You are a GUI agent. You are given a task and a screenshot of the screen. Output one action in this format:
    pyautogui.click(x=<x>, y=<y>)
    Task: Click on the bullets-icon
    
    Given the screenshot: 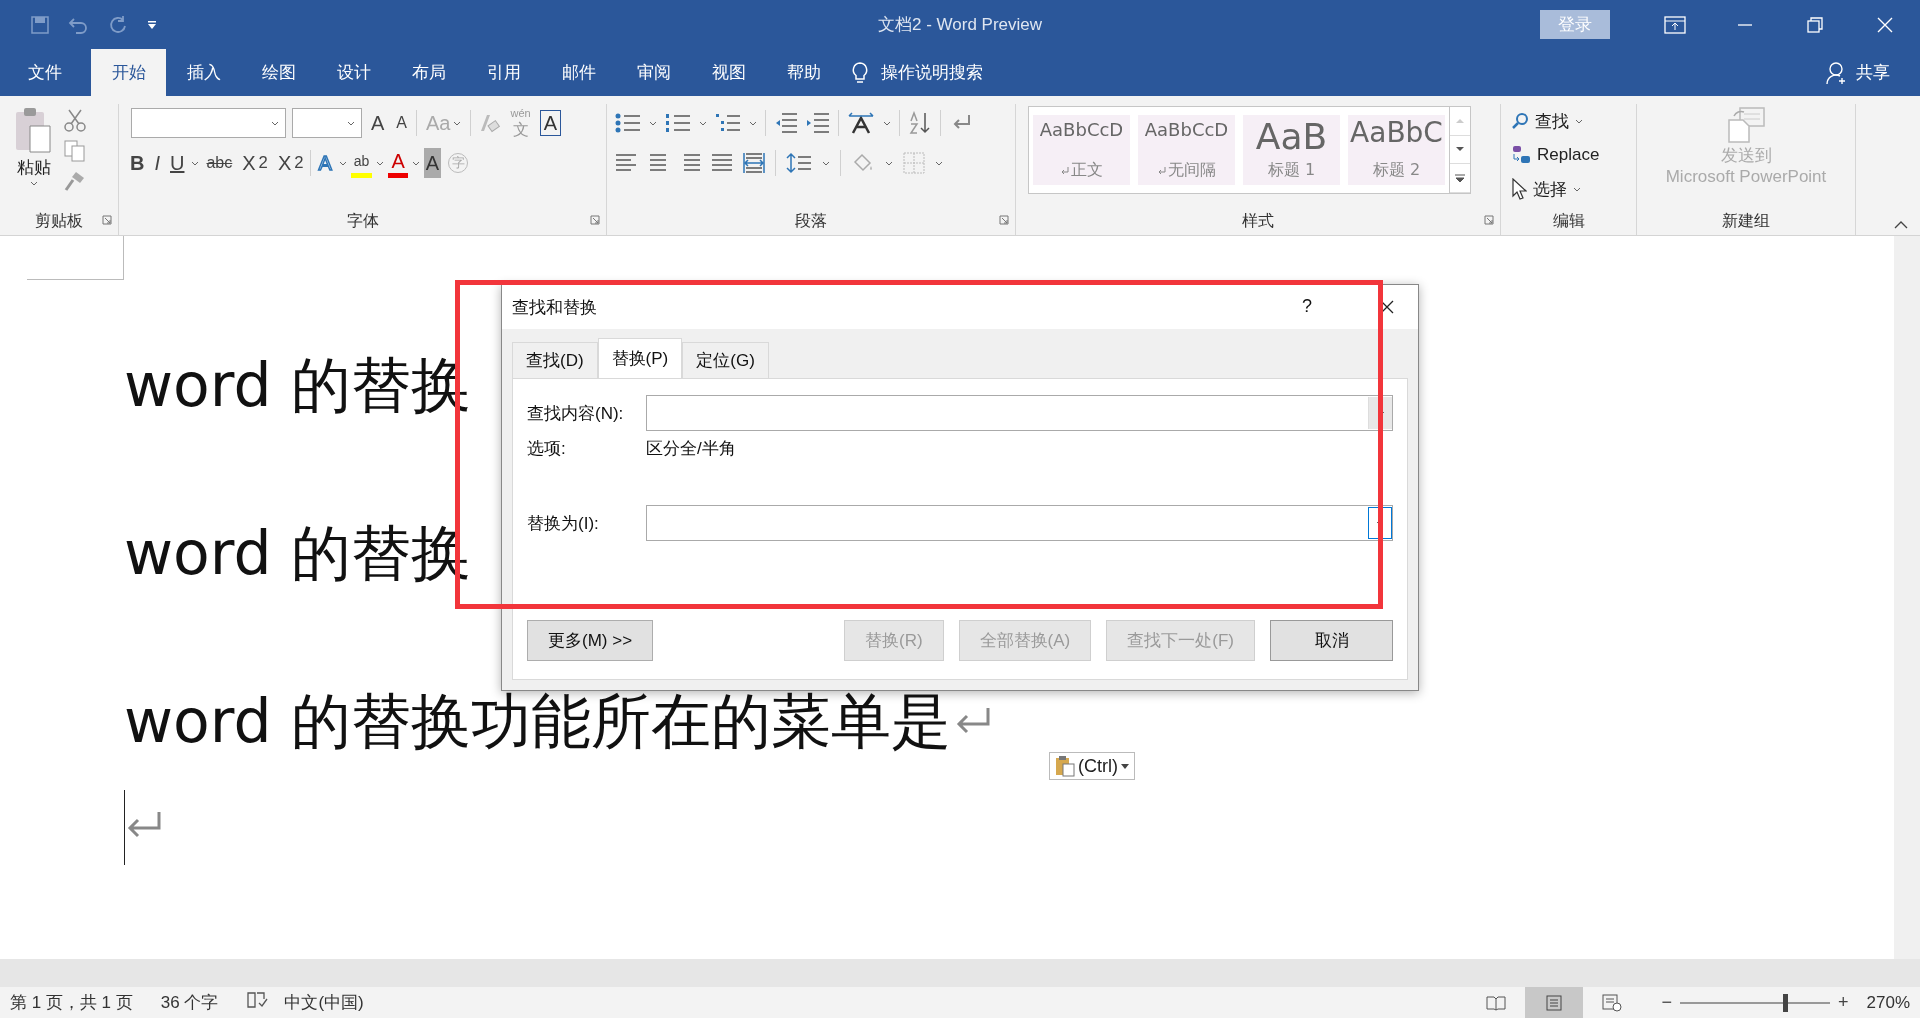 What is the action you would take?
    pyautogui.click(x=628, y=123)
    